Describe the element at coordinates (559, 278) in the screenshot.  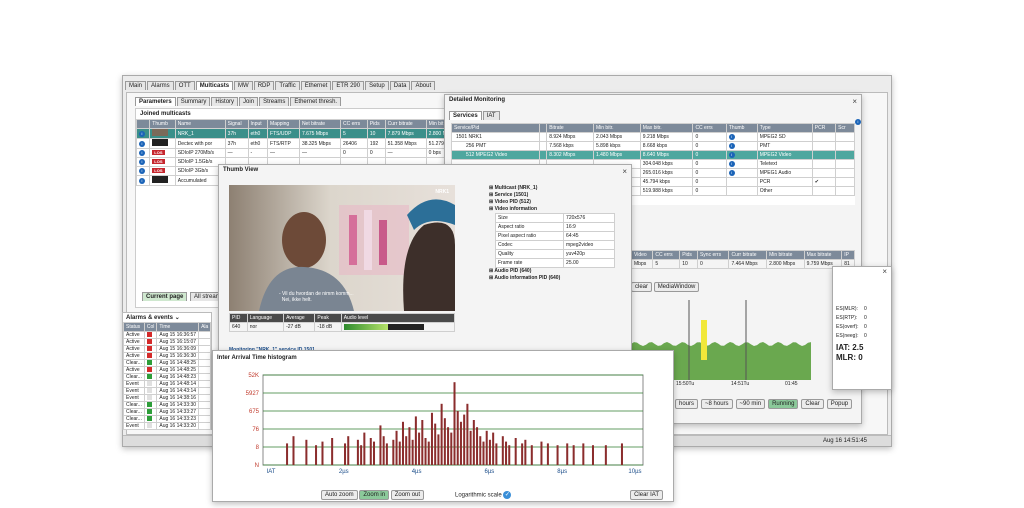
I see `tree-node: ⊞ Audio information PID (640)` at that location.